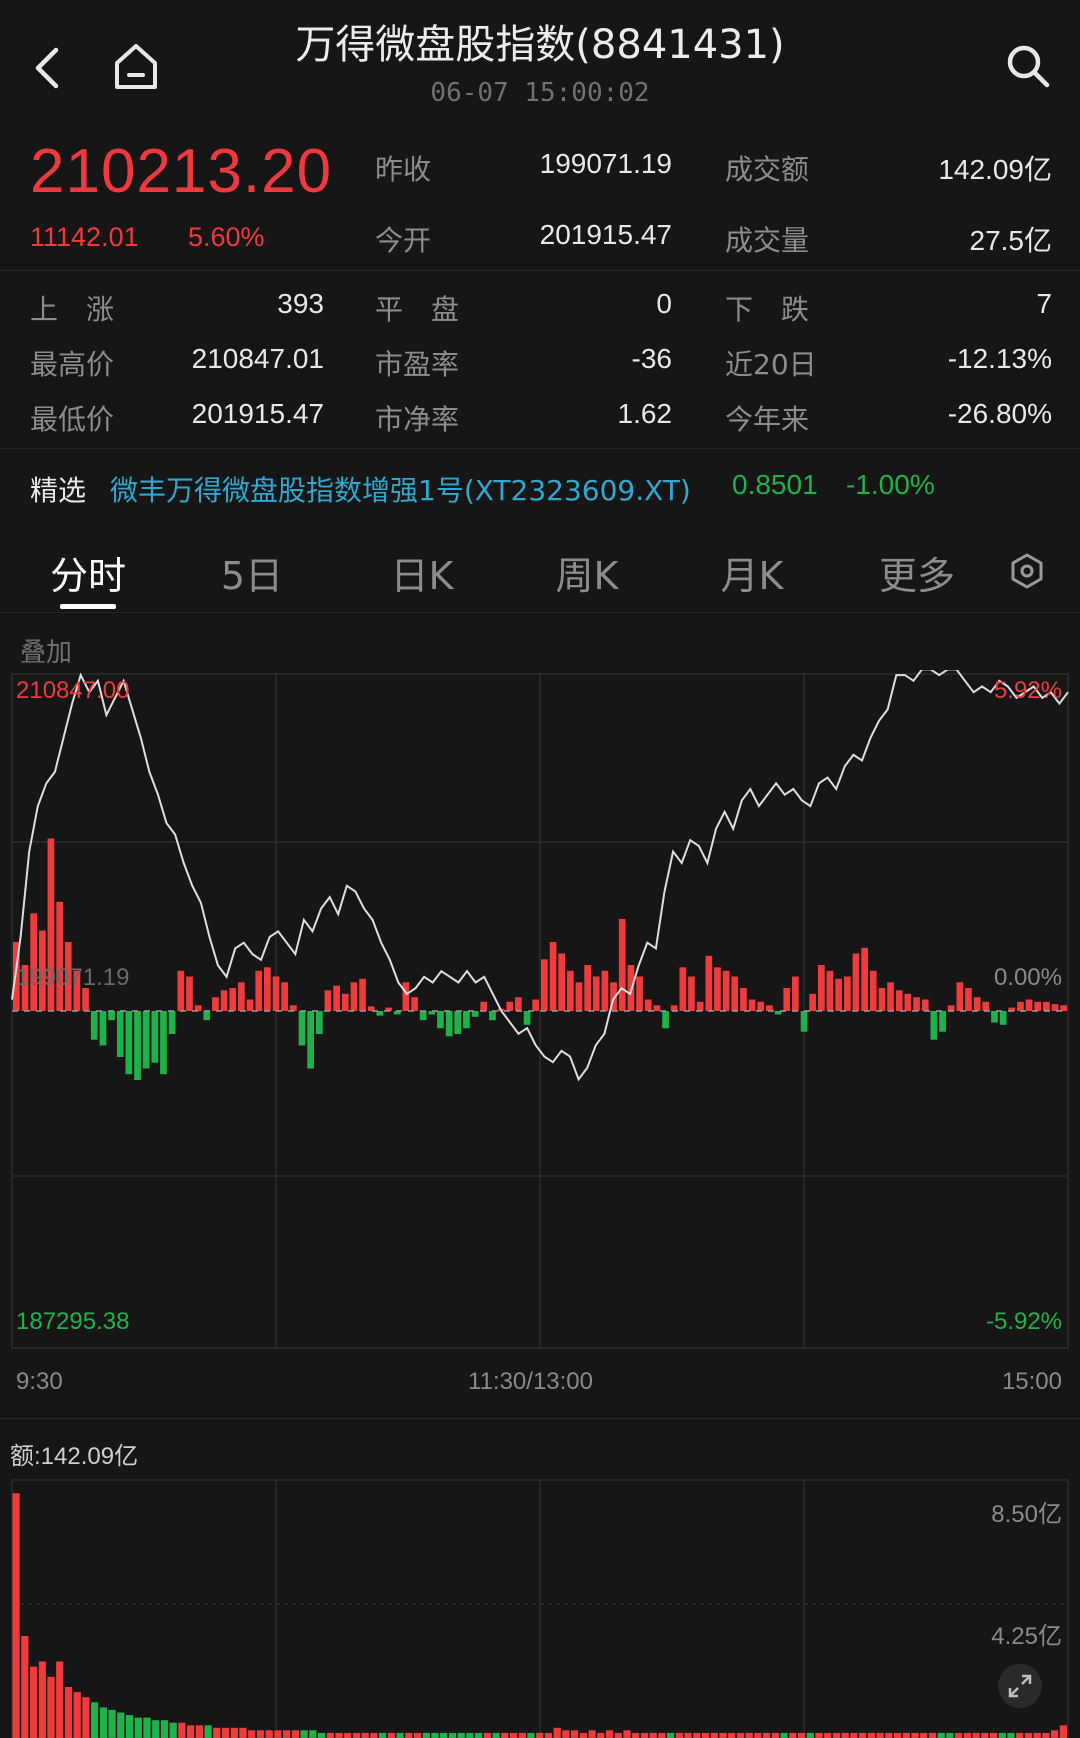 The width and height of the screenshot is (1080, 1738). Describe the element at coordinates (651, 358) in the screenshot. I see `pe-value: -36` at that location.